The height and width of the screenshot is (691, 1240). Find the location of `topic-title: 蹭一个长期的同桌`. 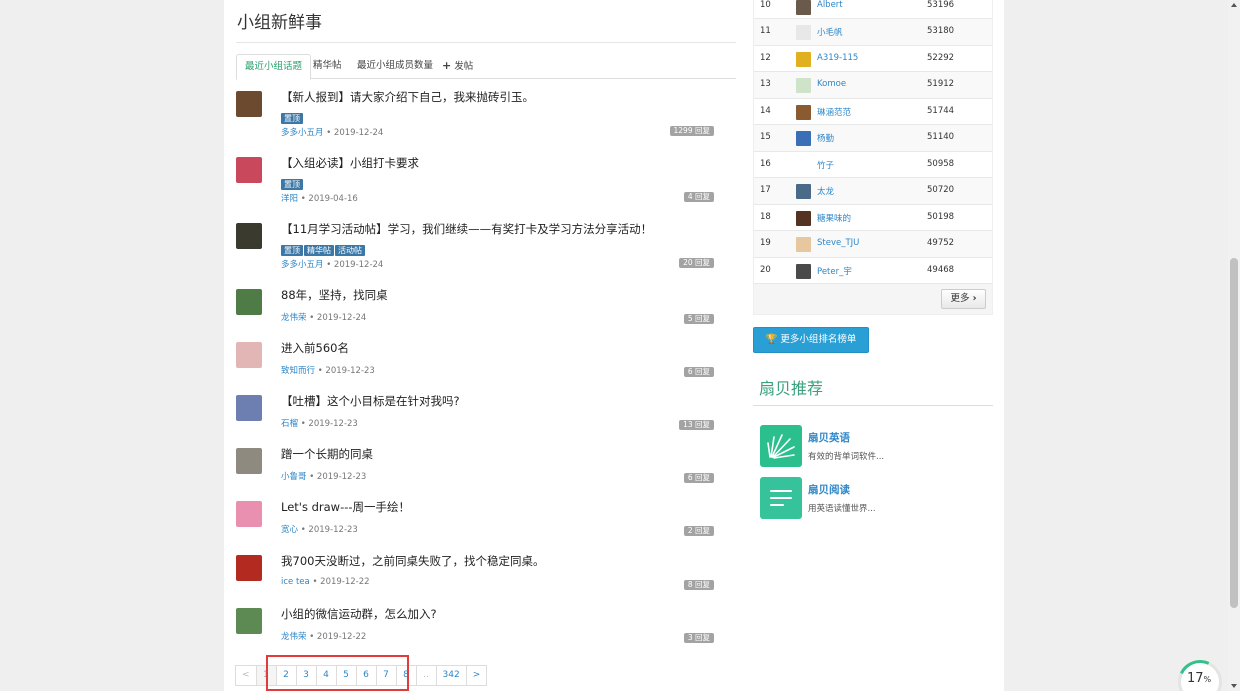

topic-title: 蹭一个长期的同桌 is located at coordinates (327, 454).